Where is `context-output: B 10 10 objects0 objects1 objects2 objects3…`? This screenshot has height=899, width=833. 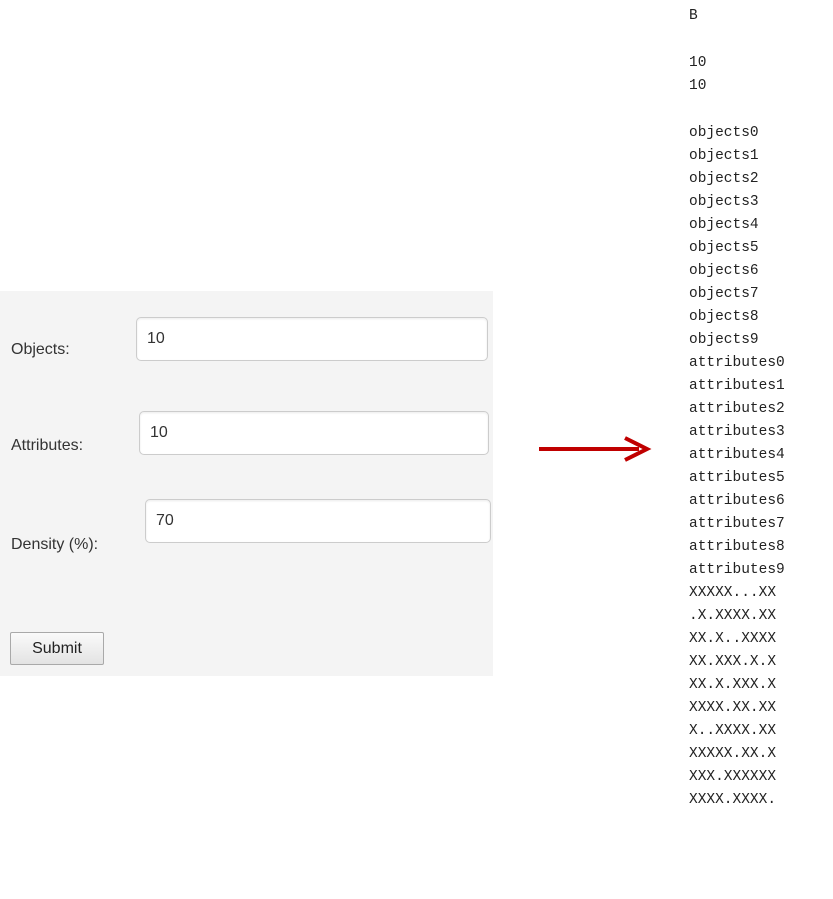
context-output: B 10 10 objects0 objects1 objects2 objects3… is located at coordinates (737, 408).